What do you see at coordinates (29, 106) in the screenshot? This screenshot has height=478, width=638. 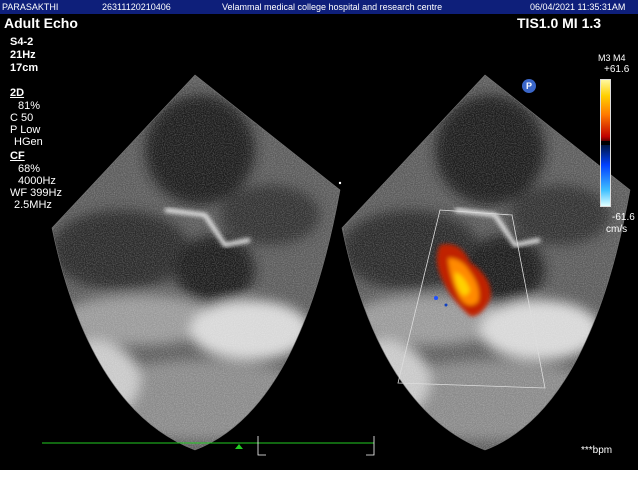 I see `gain-2d: 81%` at bounding box center [29, 106].